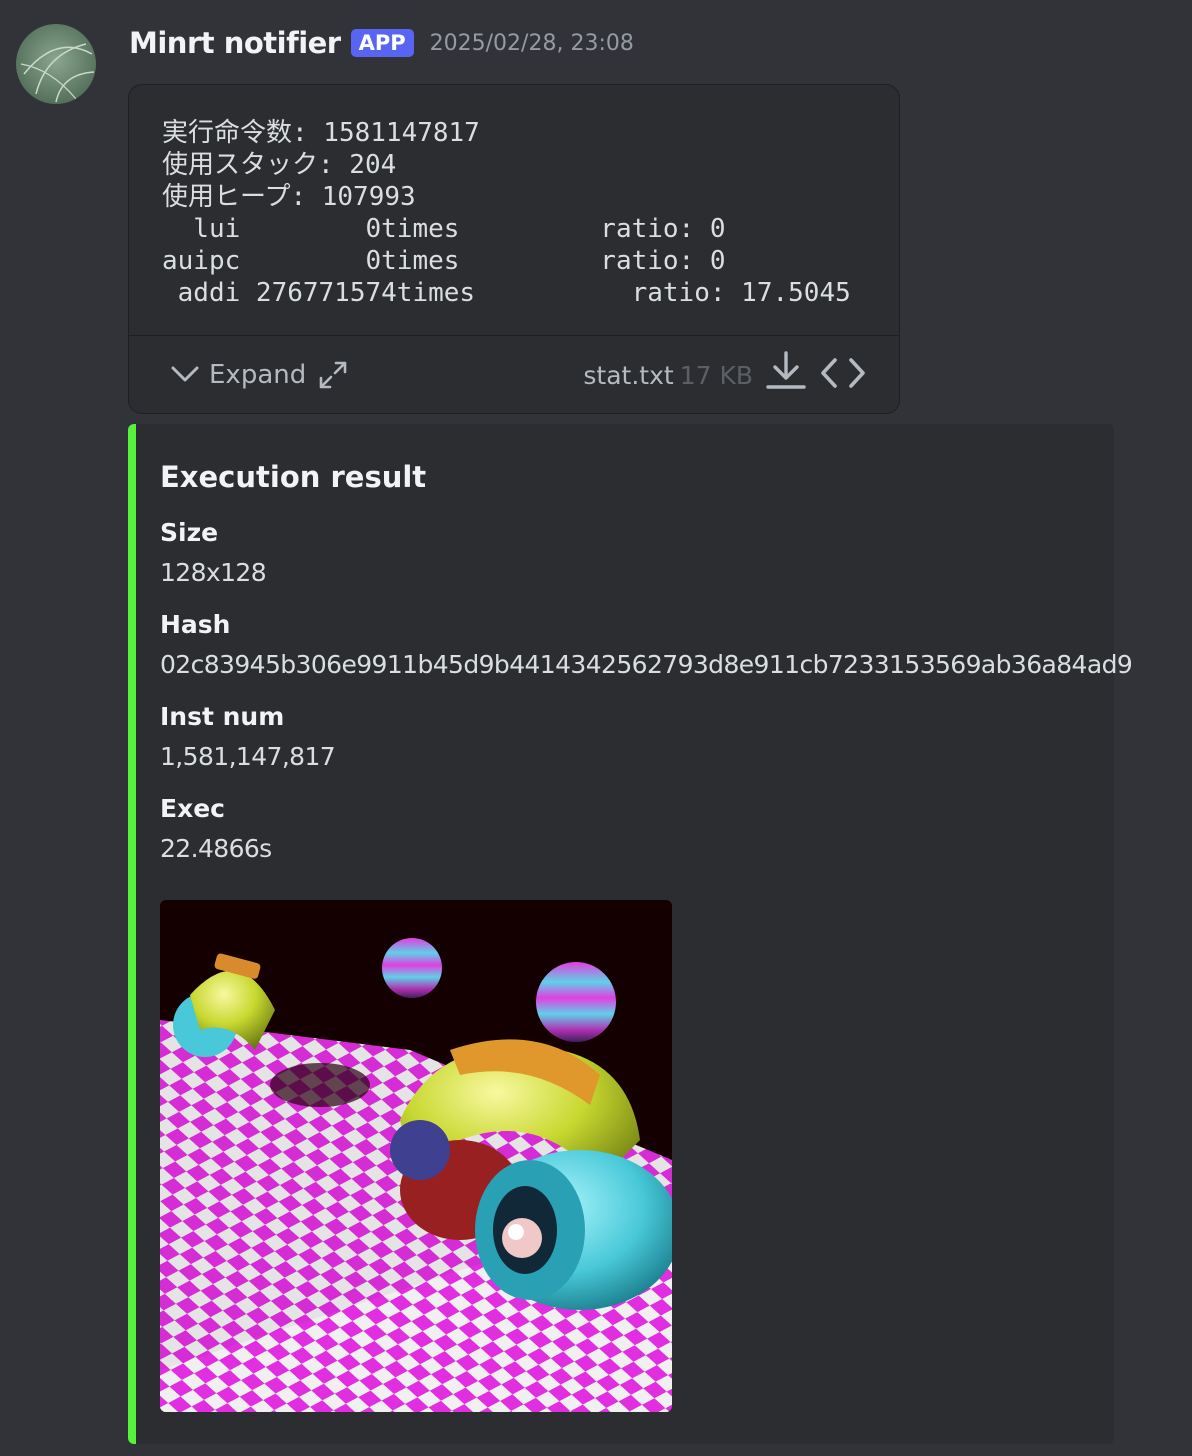 The image size is (1192, 1456). I want to click on field-value-size: 128x128, so click(213, 572).